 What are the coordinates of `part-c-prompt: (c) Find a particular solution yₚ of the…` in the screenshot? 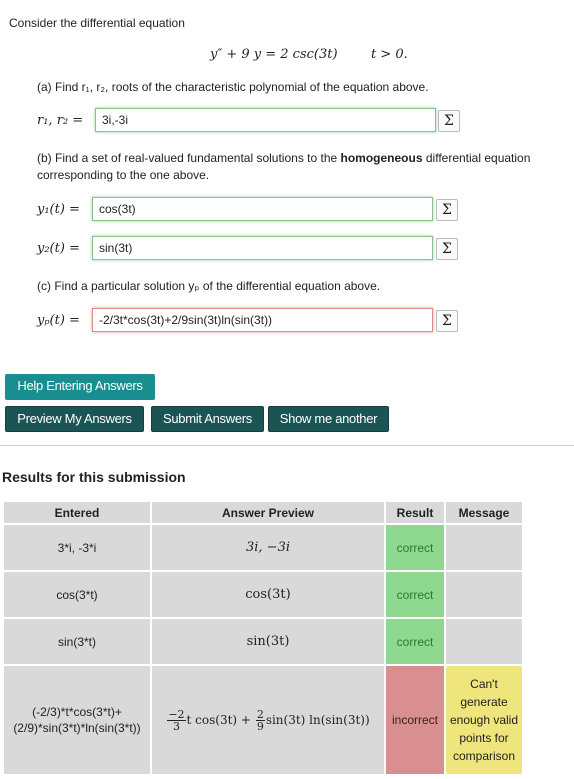 It's located at (209, 286).